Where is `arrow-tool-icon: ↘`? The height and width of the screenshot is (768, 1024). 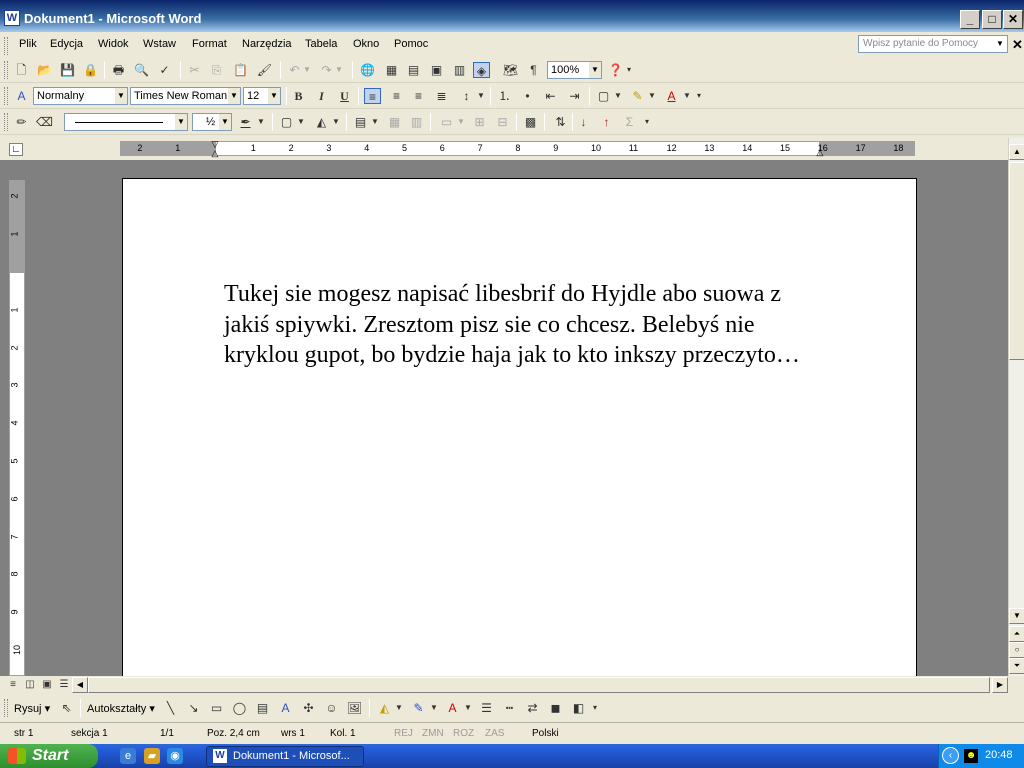
arrow-tool-icon: ↘ is located at coordinates (193, 708).